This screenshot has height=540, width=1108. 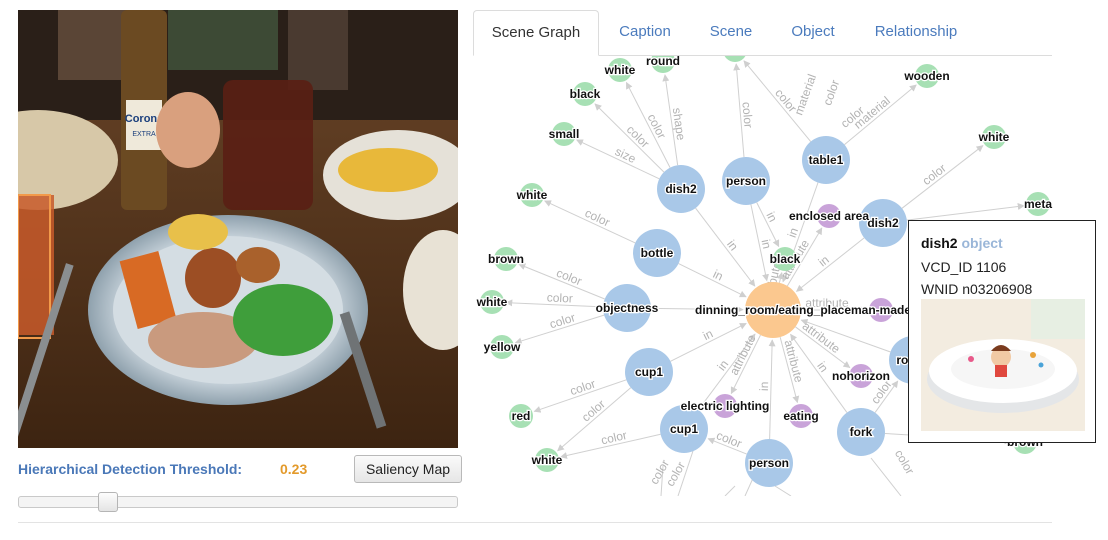 I want to click on graph-node-label: yellow, so click(x=502, y=347).